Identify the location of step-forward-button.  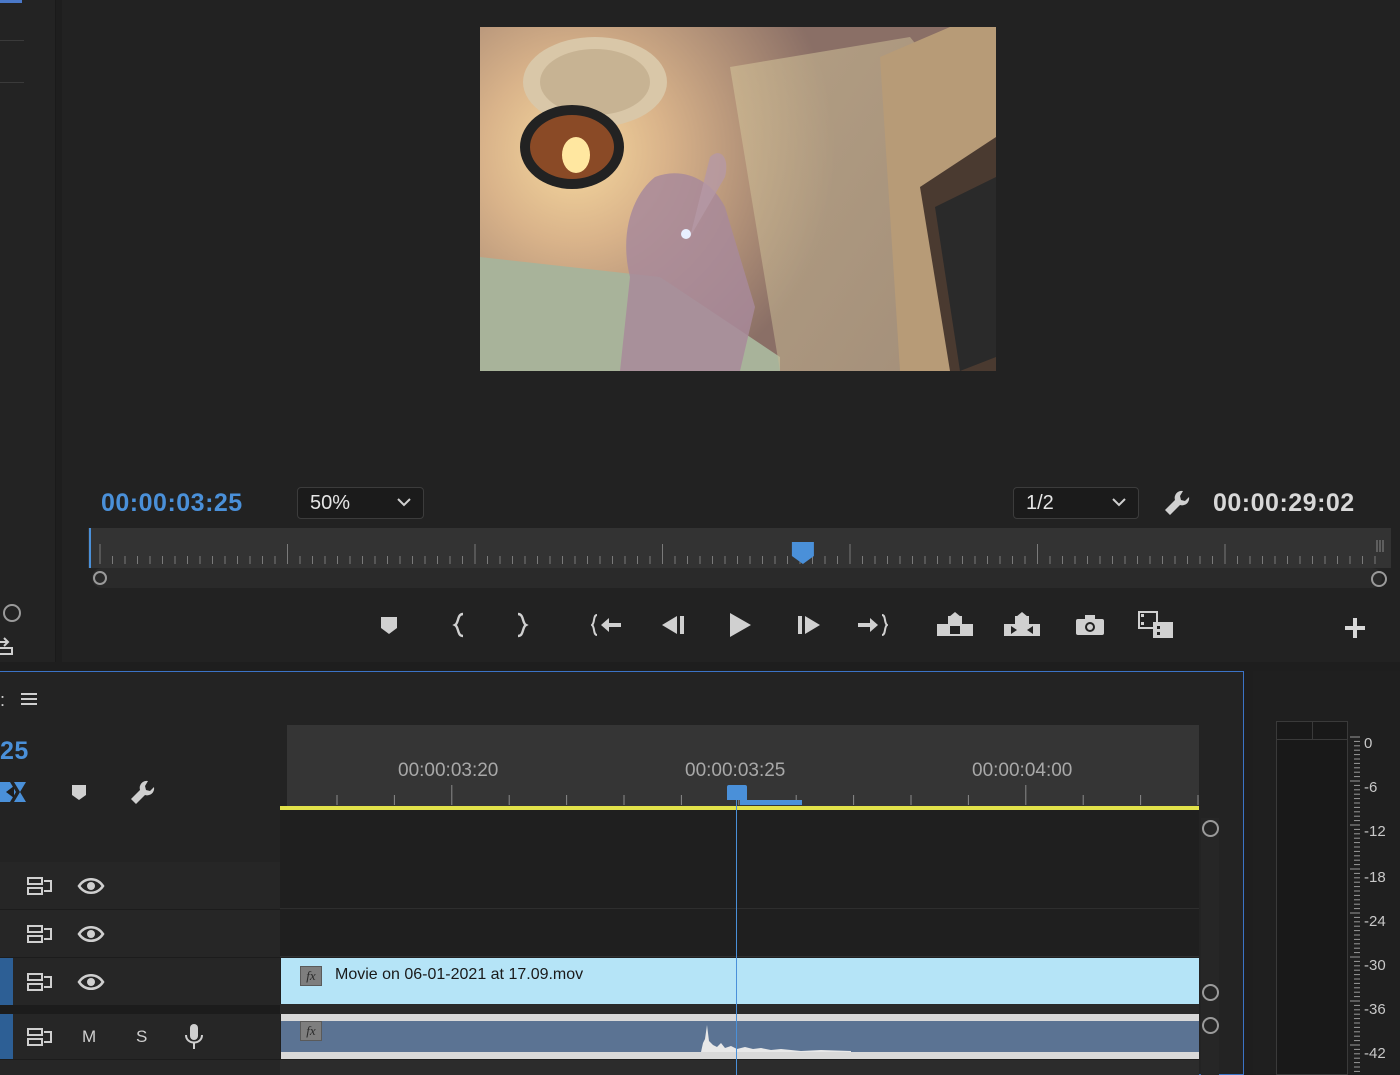
(809, 625).